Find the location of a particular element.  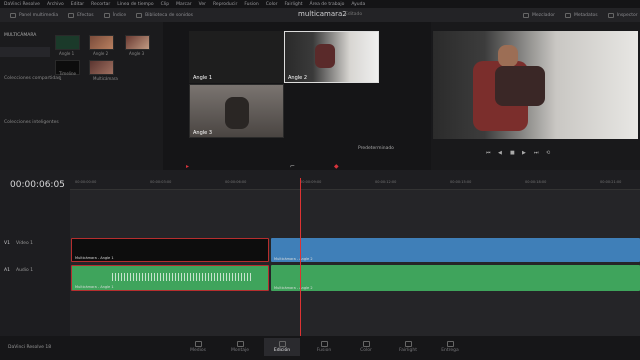

menu-item: Archivo is located at coordinates (55, 4).